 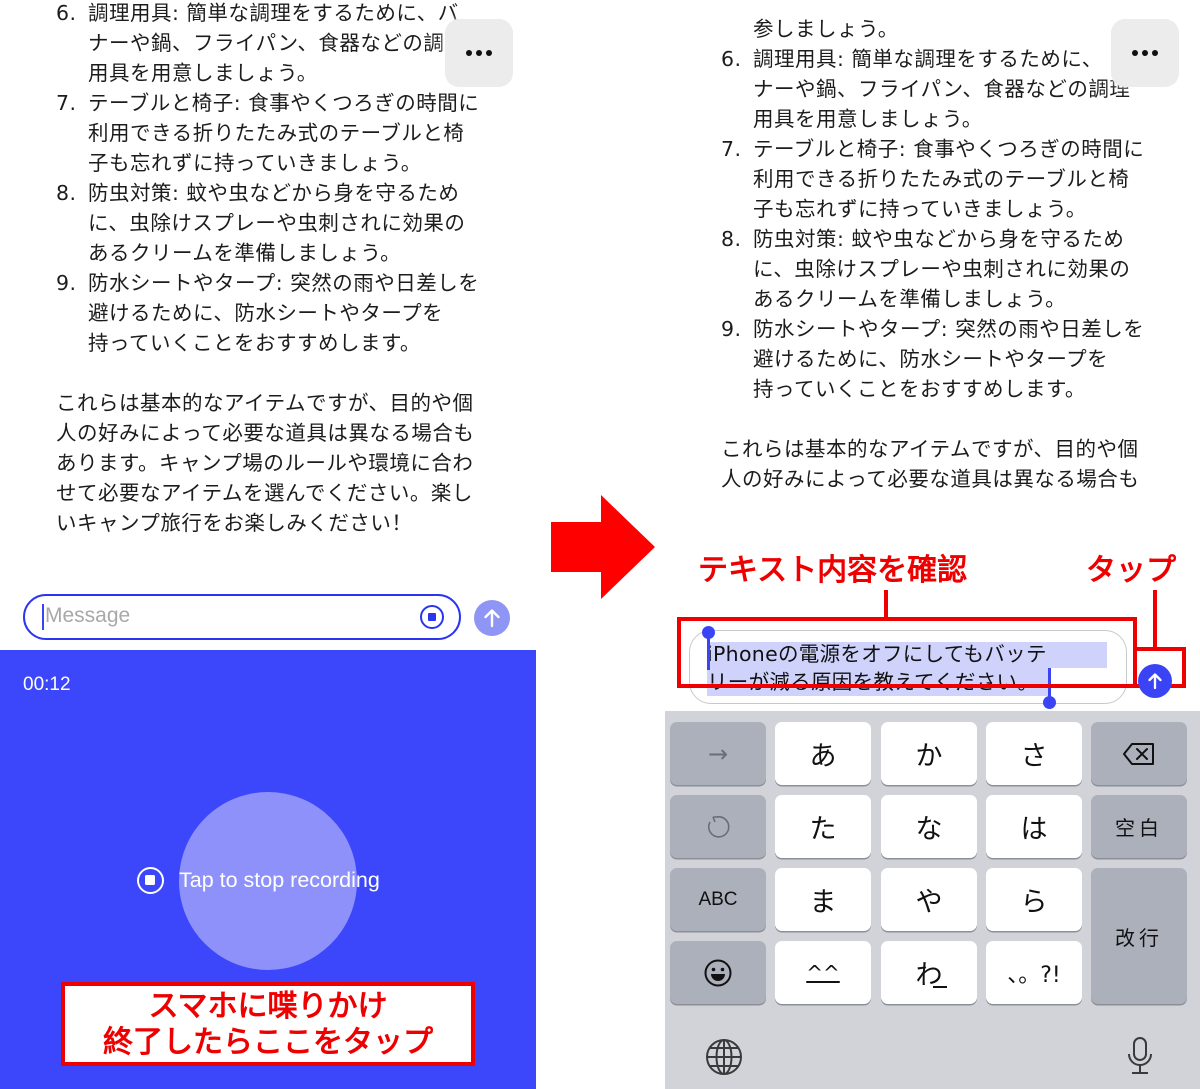 I want to click on key-label: あ, so click(x=823, y=756).